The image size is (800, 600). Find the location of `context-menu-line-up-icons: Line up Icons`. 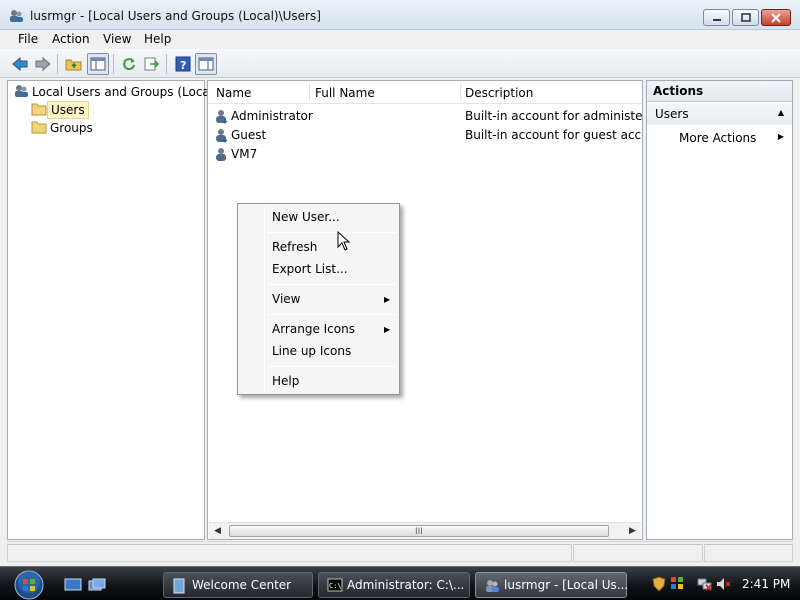

context-menu-line-up-icons: Line up Icons is located at coordinates (311, 351).